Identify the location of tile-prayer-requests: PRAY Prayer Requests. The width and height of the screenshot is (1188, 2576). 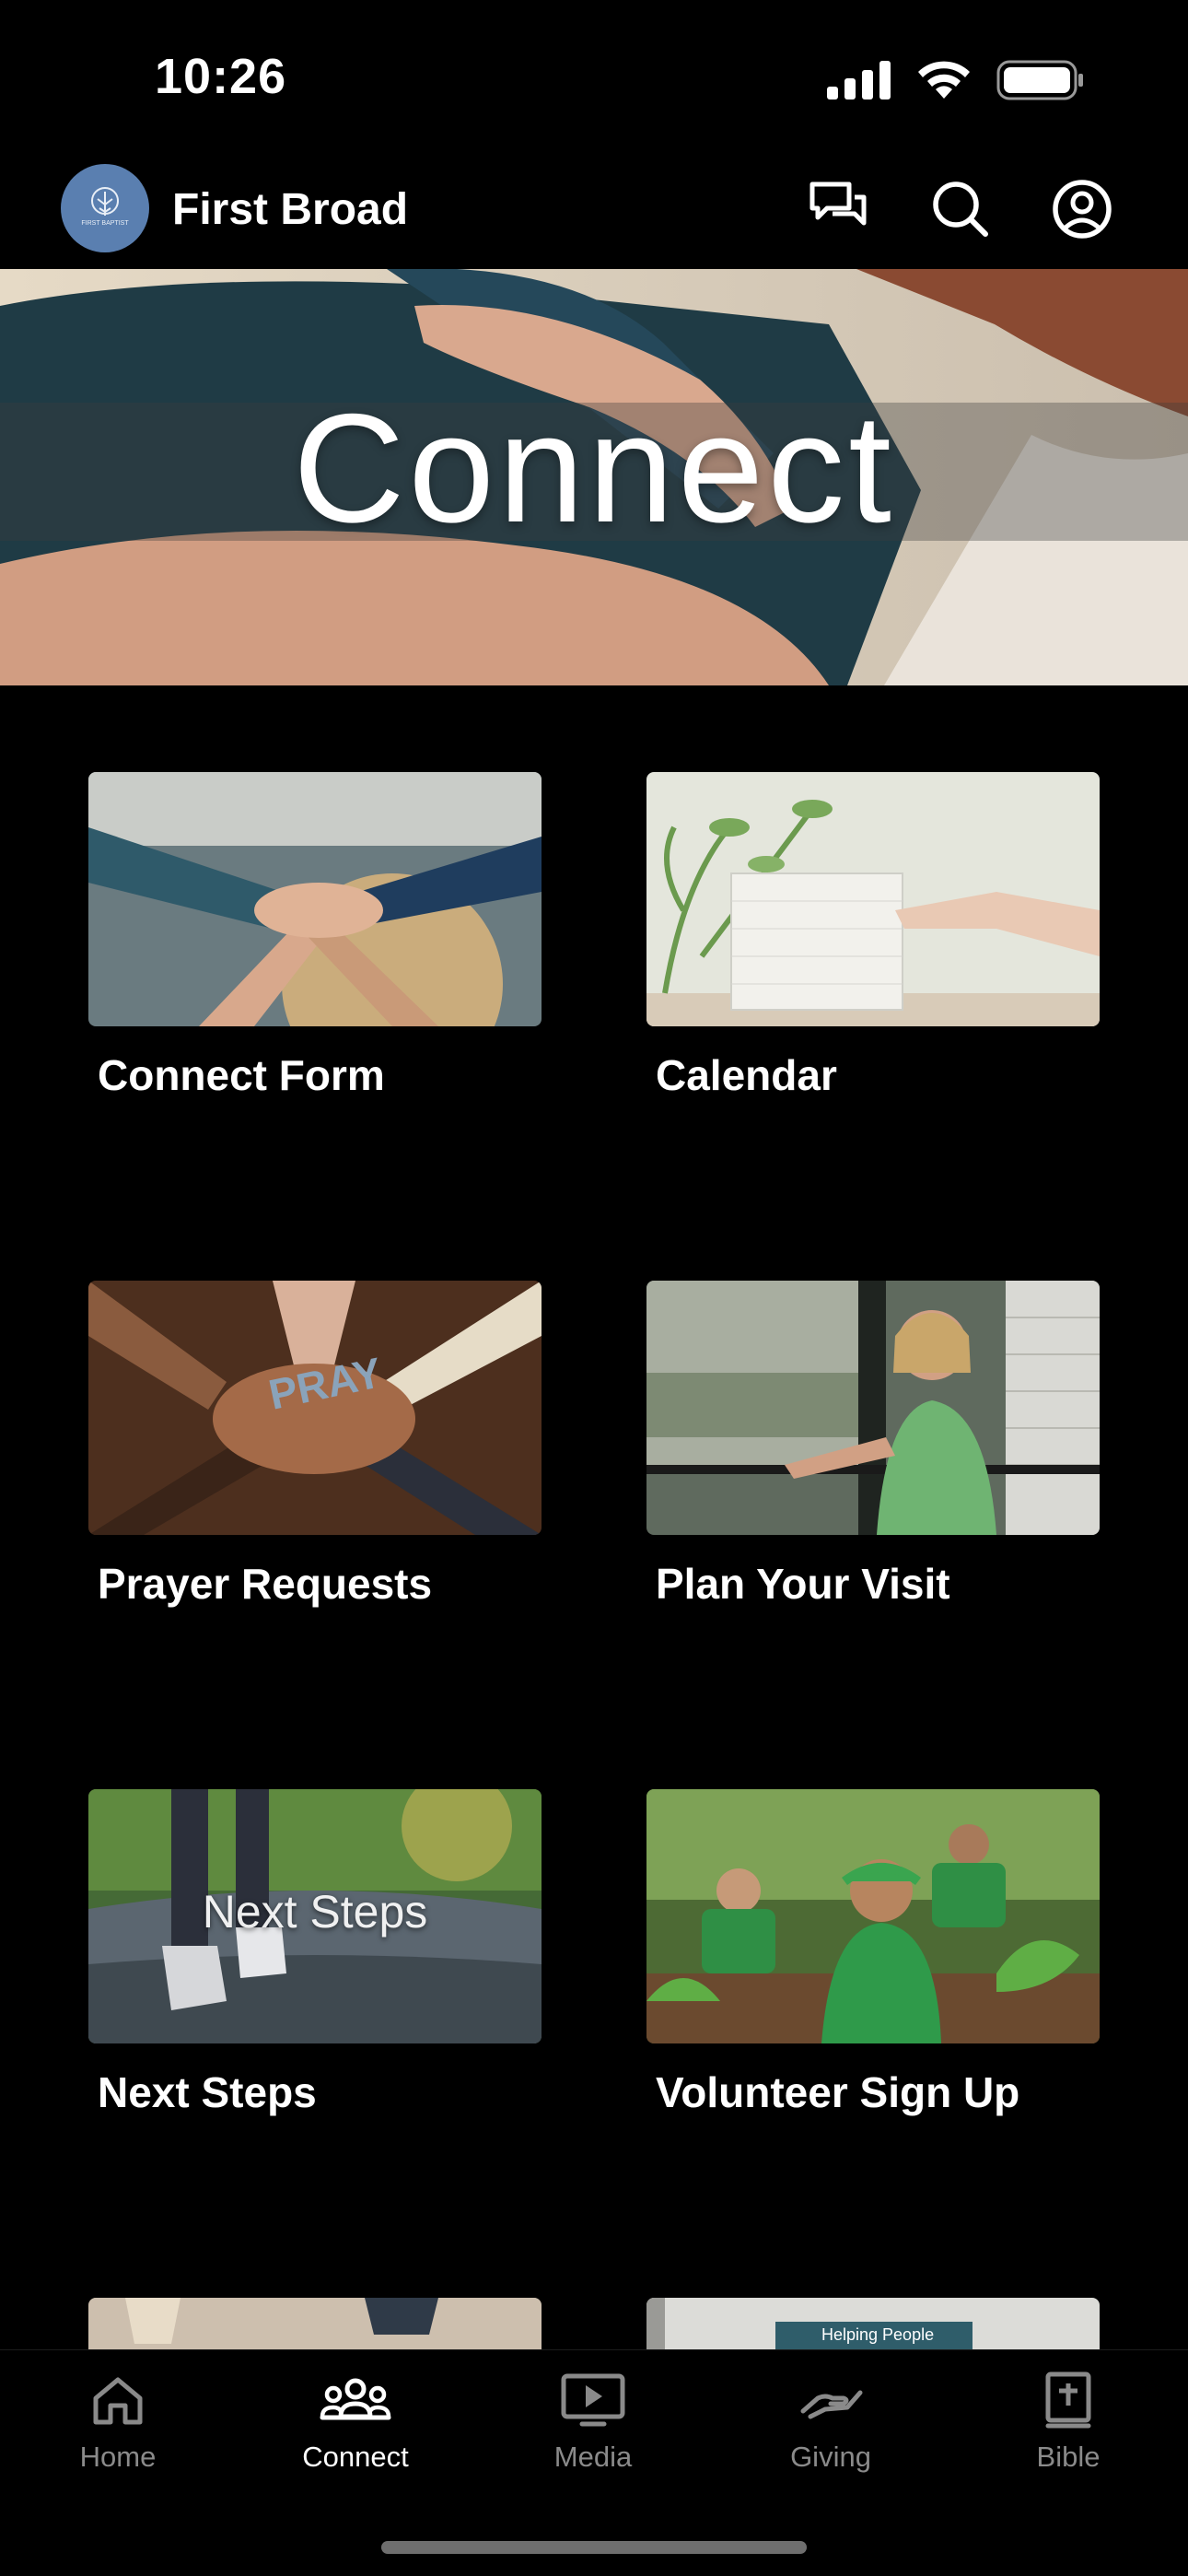
(315, 1445).